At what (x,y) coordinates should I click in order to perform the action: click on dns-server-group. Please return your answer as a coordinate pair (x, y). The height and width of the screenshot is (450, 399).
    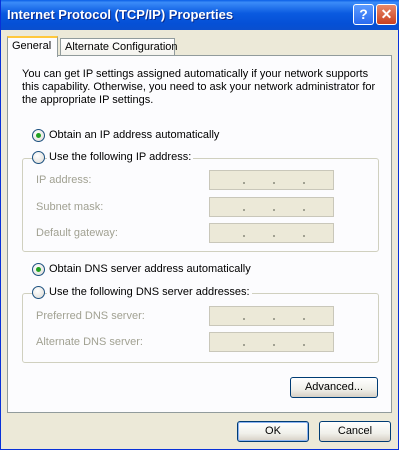
    Looking at the image, I should click on (200, 328).